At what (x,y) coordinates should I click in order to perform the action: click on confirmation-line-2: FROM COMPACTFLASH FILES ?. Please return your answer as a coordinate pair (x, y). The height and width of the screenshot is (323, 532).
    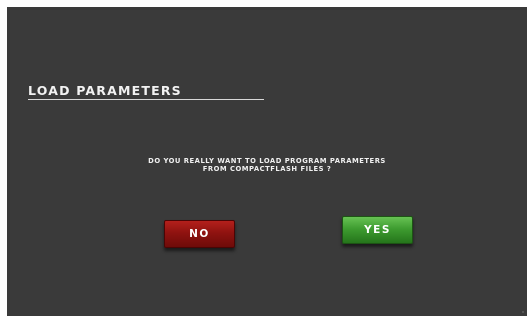
    Looking at the image, I should click on (267, 169).